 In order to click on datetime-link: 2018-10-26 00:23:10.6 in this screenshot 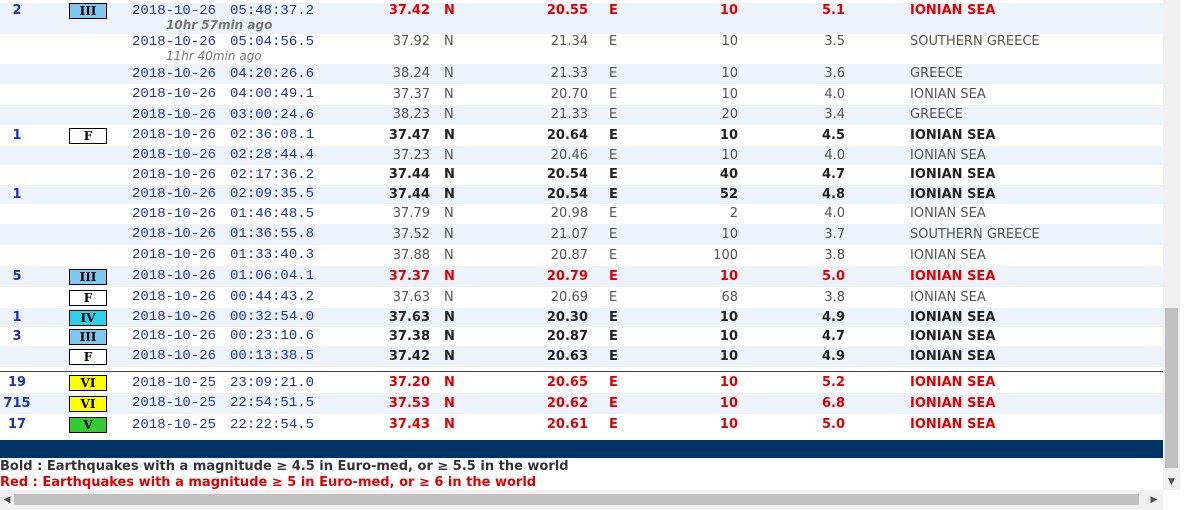, I will do `click(223, 336)`.